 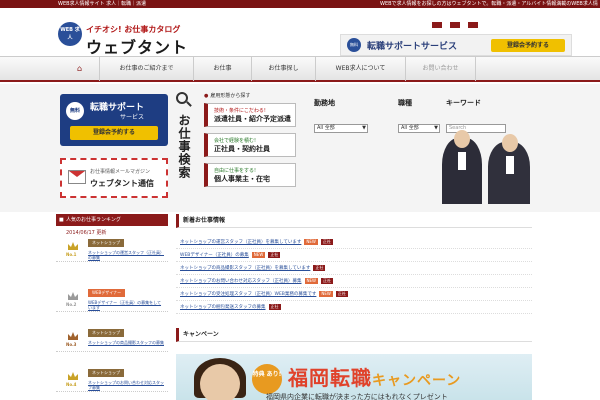 What do you see at coordinates (112, 379) in the screenshot?
I see `ranking-item: No.4 ネットショップ ネットショップのお問い合わせ対応スタッフ募集` at bounding box center [112, 379].